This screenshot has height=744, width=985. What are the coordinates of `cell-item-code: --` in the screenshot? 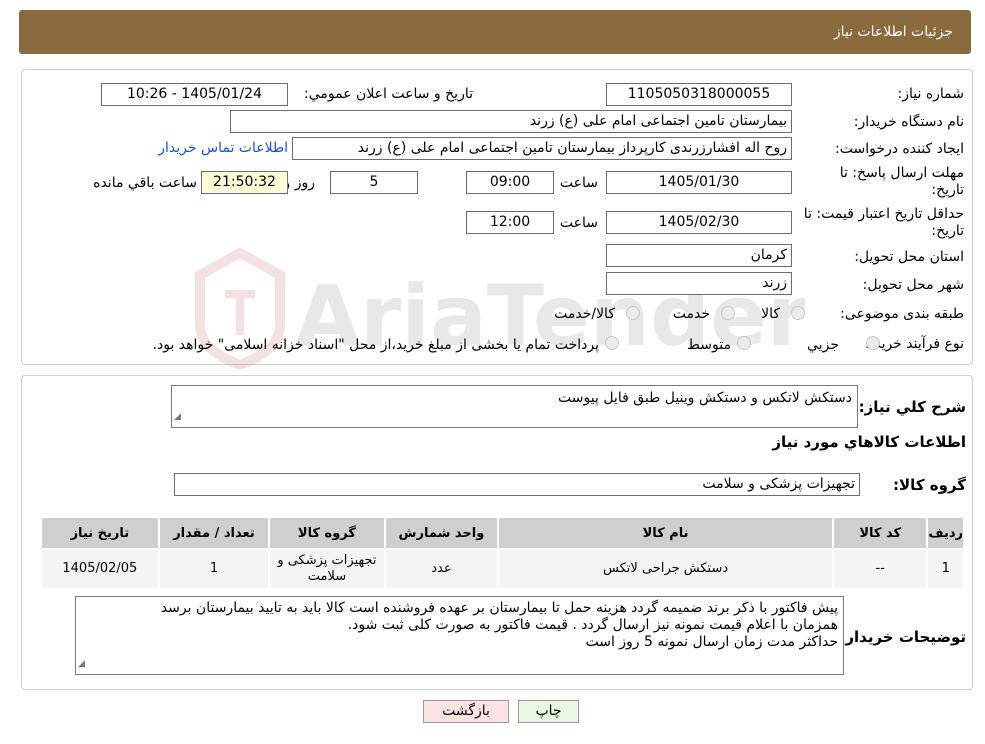 It's located at (880, 569).